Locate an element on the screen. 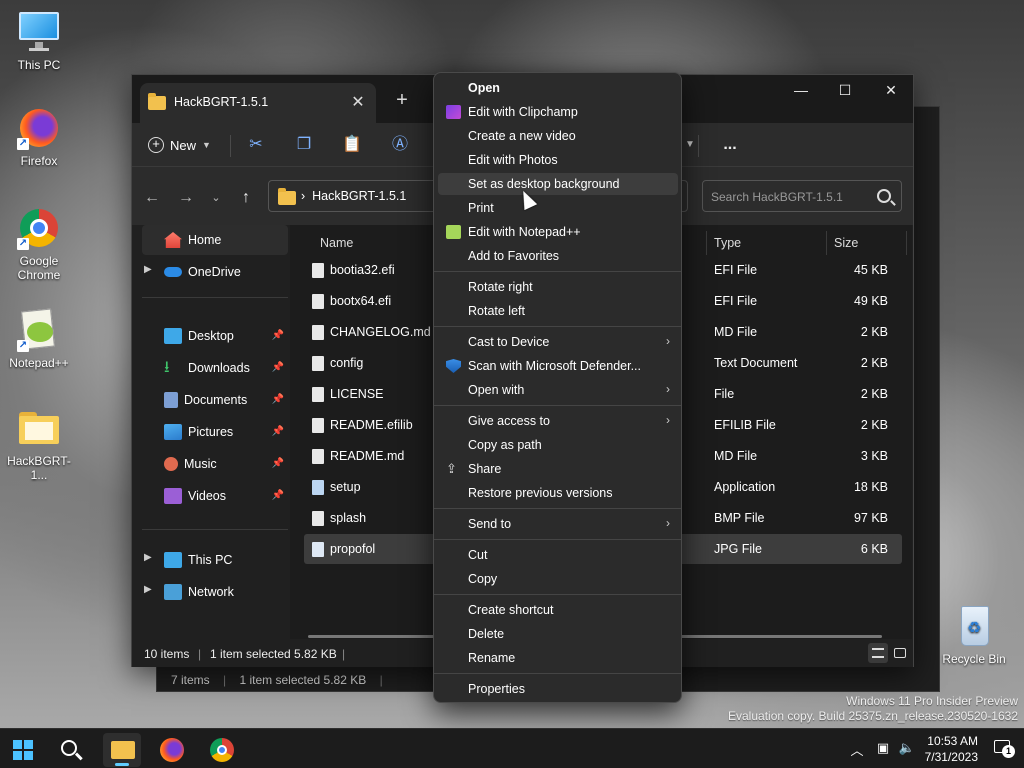  menu-item-give-access-to: Give access to › is located at coordinates (558, 421).